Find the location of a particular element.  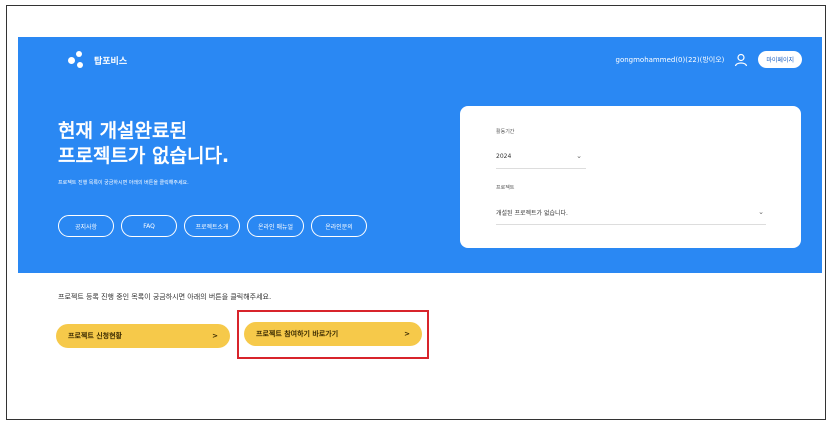

pill-faq: FAQ is located at coordinates (149, 226).